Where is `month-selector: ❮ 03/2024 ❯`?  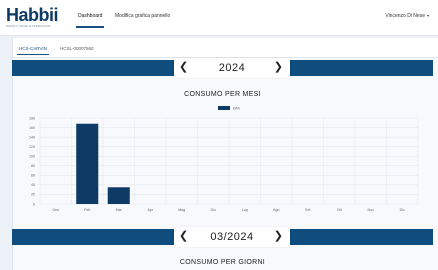
month-selector: ❮ 03/2024 ❯ is located at coordinates (232, 237).